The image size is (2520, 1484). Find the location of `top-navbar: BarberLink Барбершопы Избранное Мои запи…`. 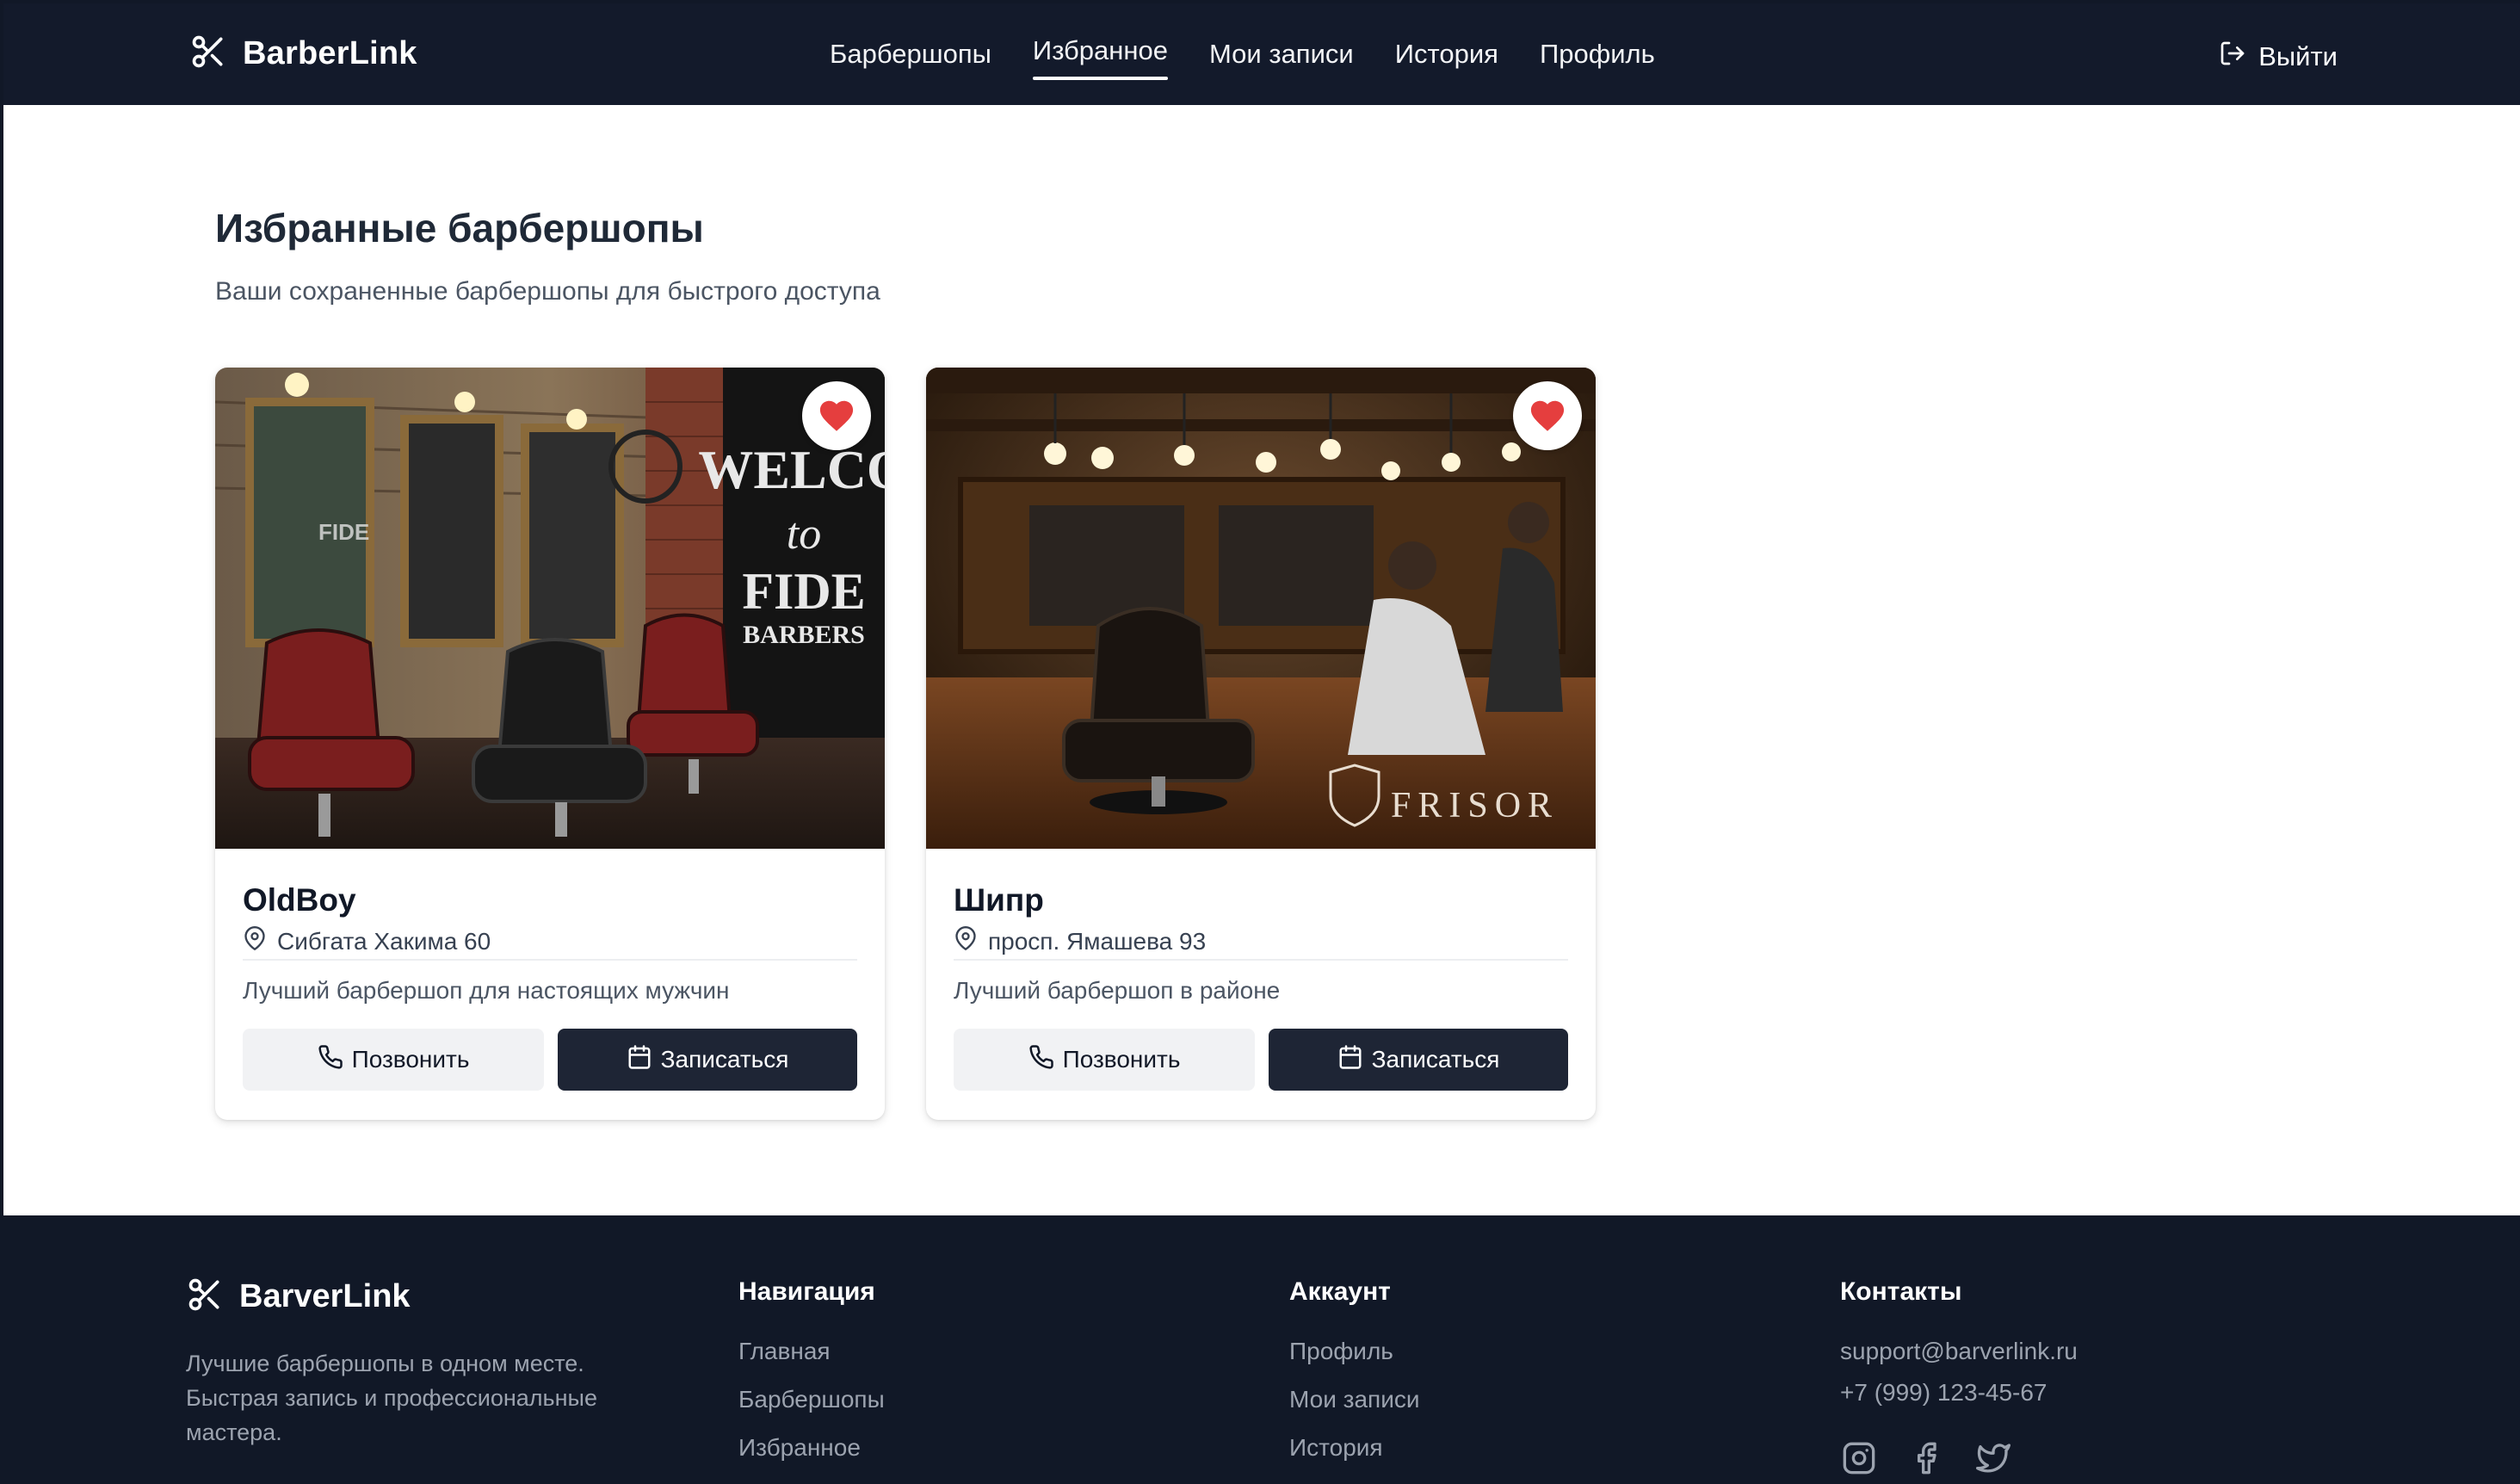

top-navbar: BarberLink Барбершопы Избранное Мои запи… is located at coordinates (1261, 54).